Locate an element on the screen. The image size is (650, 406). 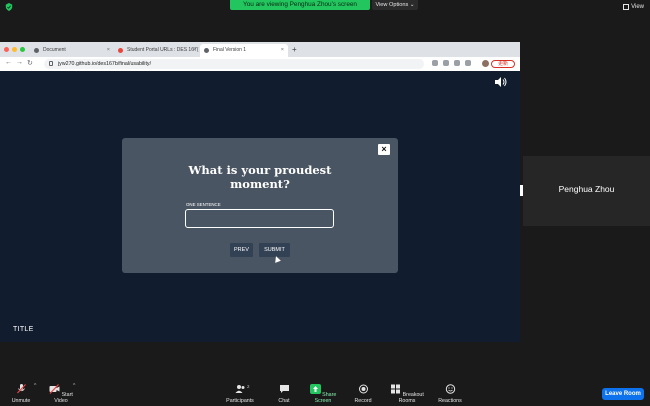
participants-icon is located at coordinates (239, 389).